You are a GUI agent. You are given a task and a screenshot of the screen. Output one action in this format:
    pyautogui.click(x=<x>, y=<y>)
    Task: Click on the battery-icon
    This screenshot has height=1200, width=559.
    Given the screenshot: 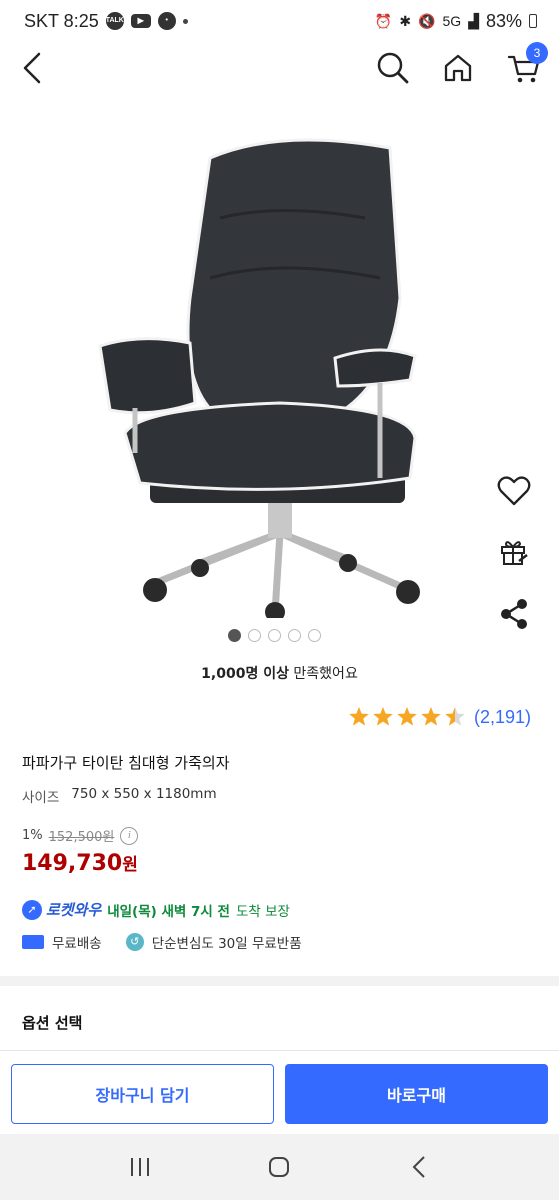 What is the action you would take?
    pyautogui.click(x=533, y=21)
    